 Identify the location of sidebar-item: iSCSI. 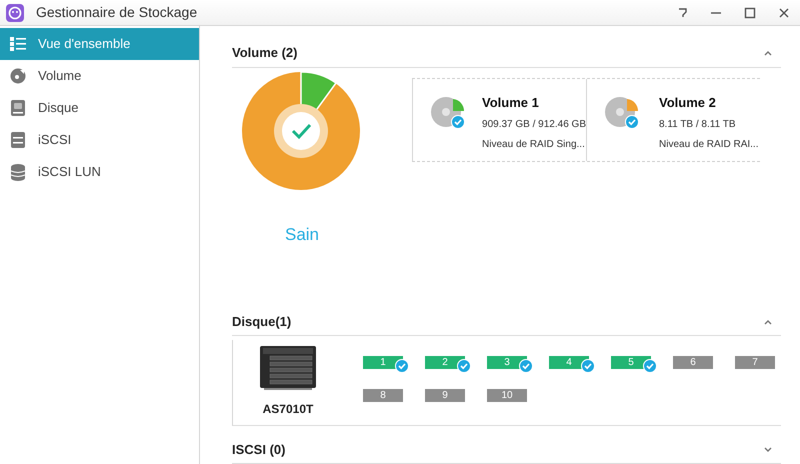
(99, 140).